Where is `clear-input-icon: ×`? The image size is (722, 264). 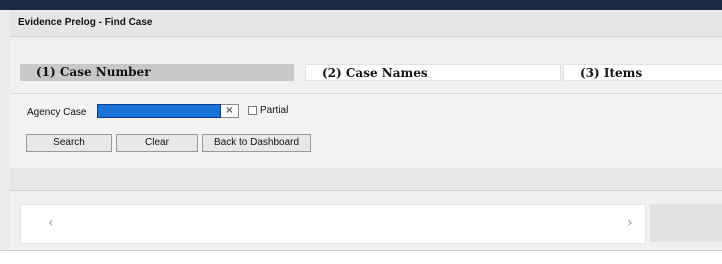
clear-input-icon: × is located at coordinates (230, 111).